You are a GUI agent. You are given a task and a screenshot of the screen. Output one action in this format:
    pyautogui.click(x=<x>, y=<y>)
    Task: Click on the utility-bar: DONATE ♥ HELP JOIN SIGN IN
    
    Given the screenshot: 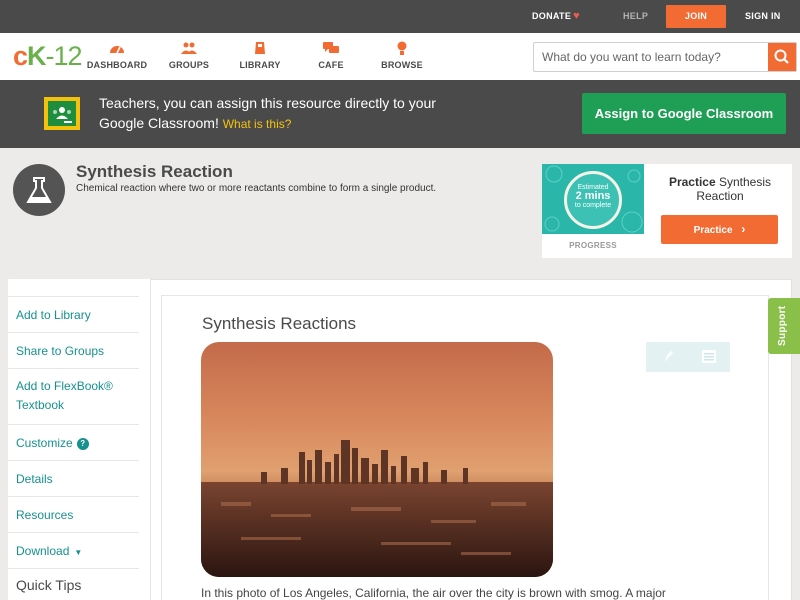 What is the action you would take?
    pyautogui.click(x=400, y=16)
    